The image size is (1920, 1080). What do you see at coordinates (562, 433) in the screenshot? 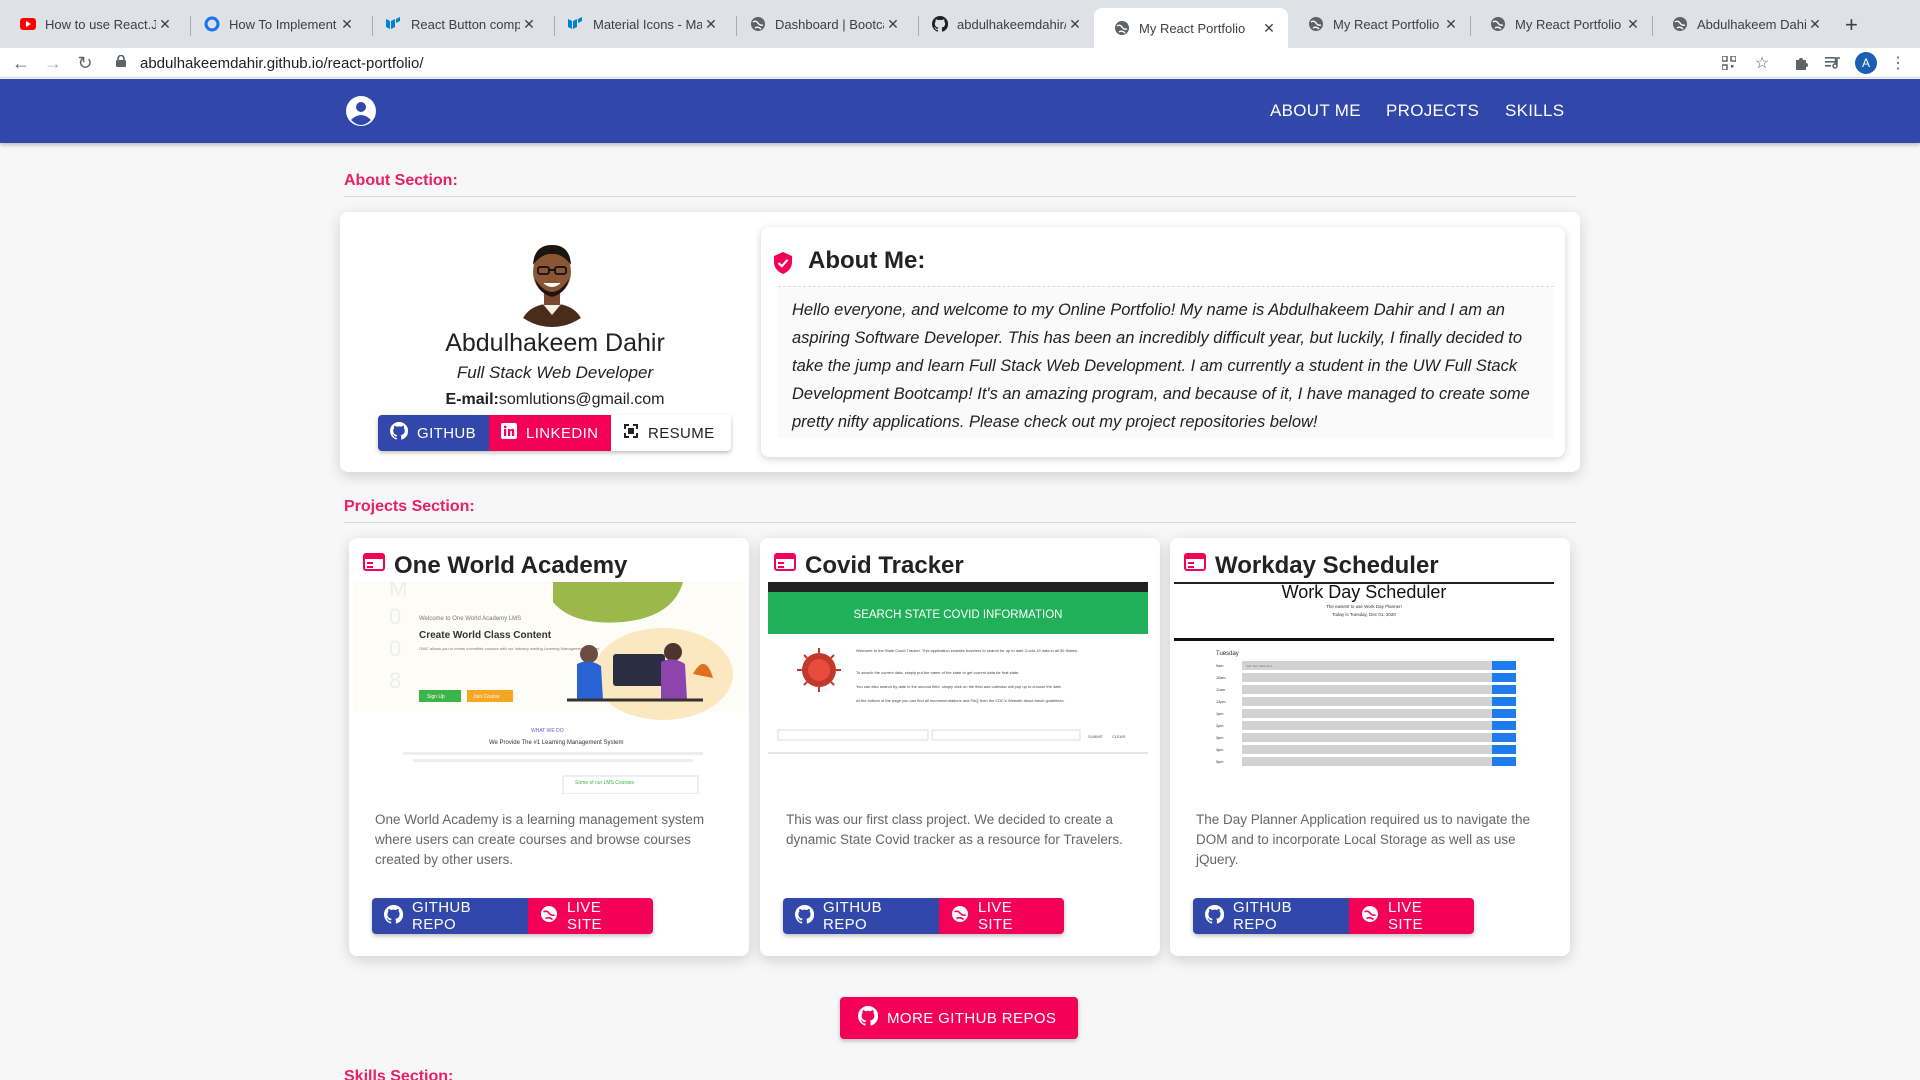
I see `linkedin-button-label: LINKEDIN` at bounding box center [562, 433].